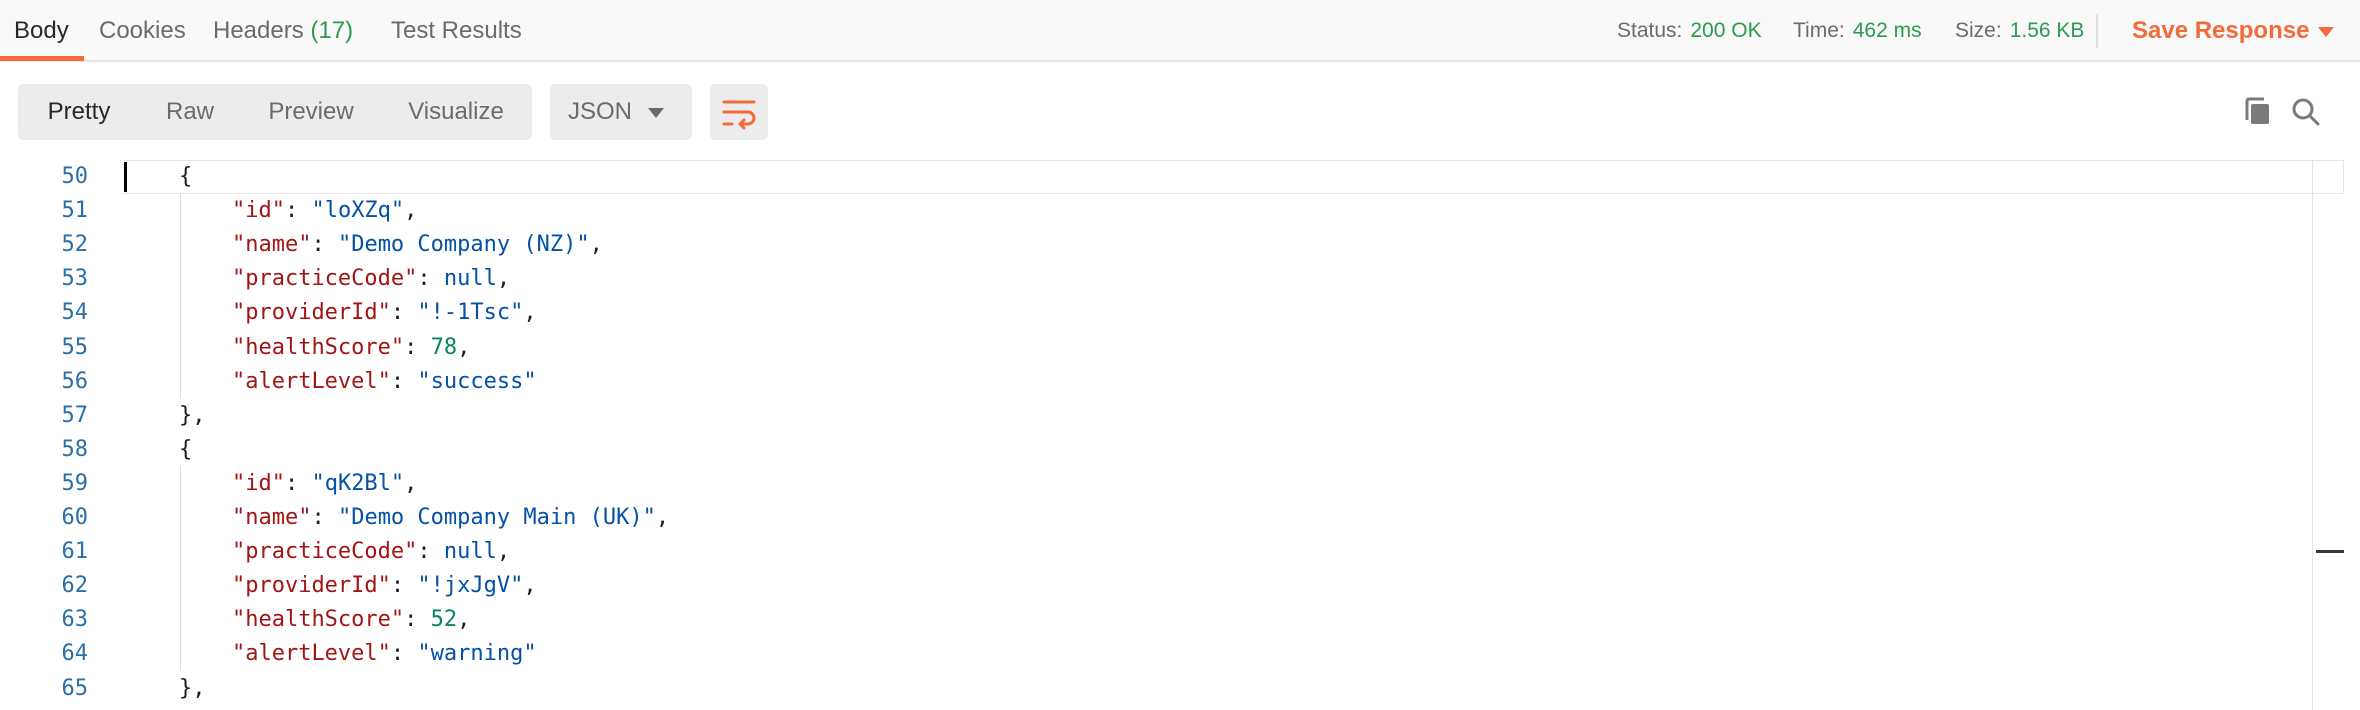  I want to click on view-pretty-label: Pretty, so click(79, 111).